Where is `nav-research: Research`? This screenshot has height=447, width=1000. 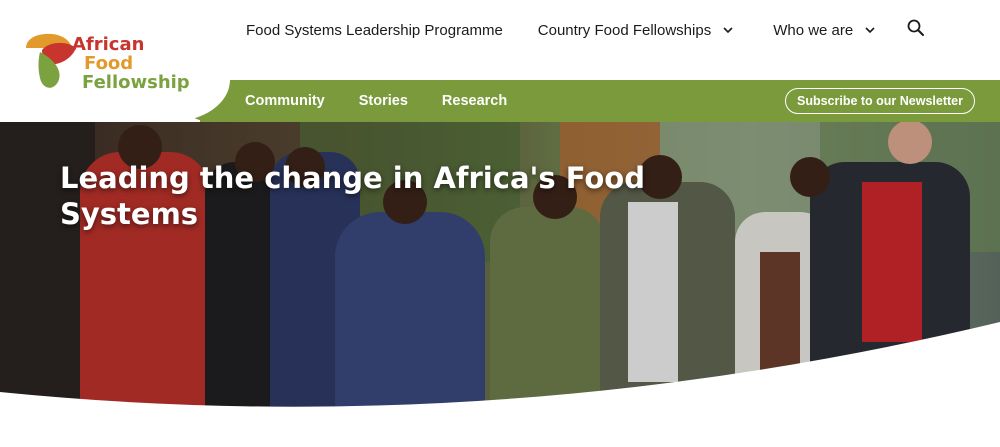
nav-research: Research is located at coordinates (474, 101).